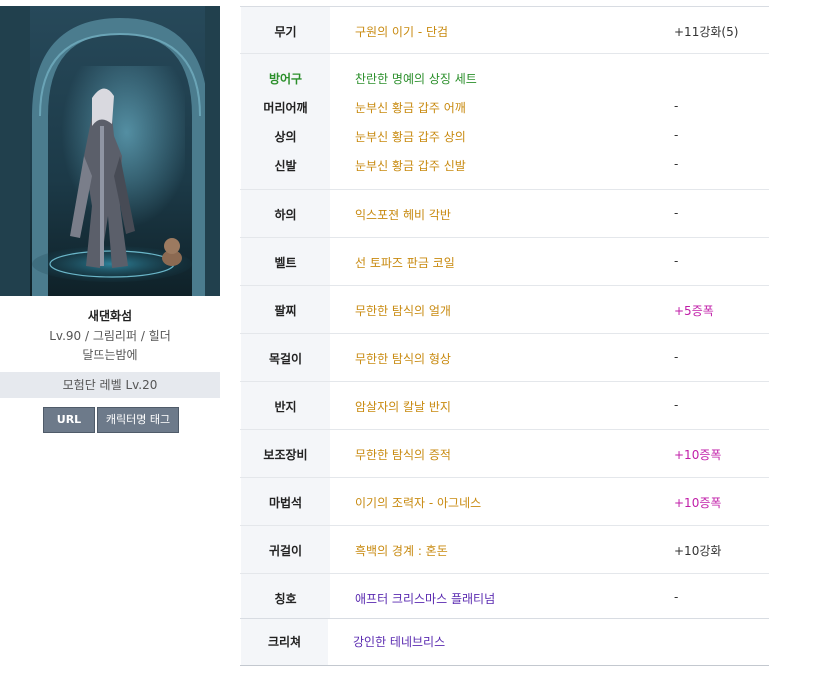 This screenshot has width=834, height=674. What do you see at coordinates (285, 599) in the screenshot?
I see `title-label: 칭호` at bounding box center [285, 599].